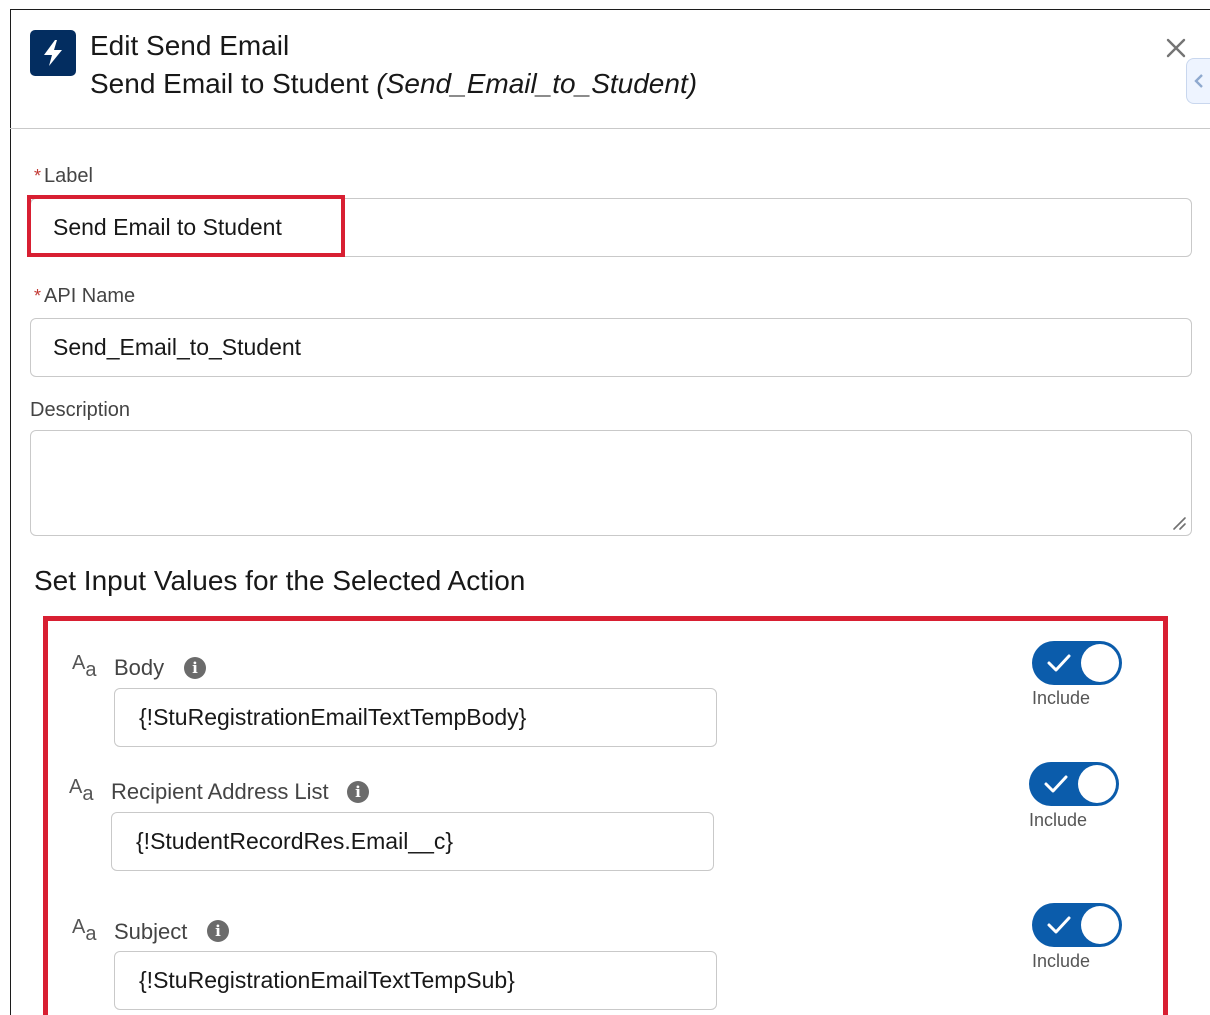 Image resolution: width=1210 pixels, height=1015 pixels. Describe the element at coordinates (1179, 523) in the screenshot. I see `resize-grip-icon` at that location.